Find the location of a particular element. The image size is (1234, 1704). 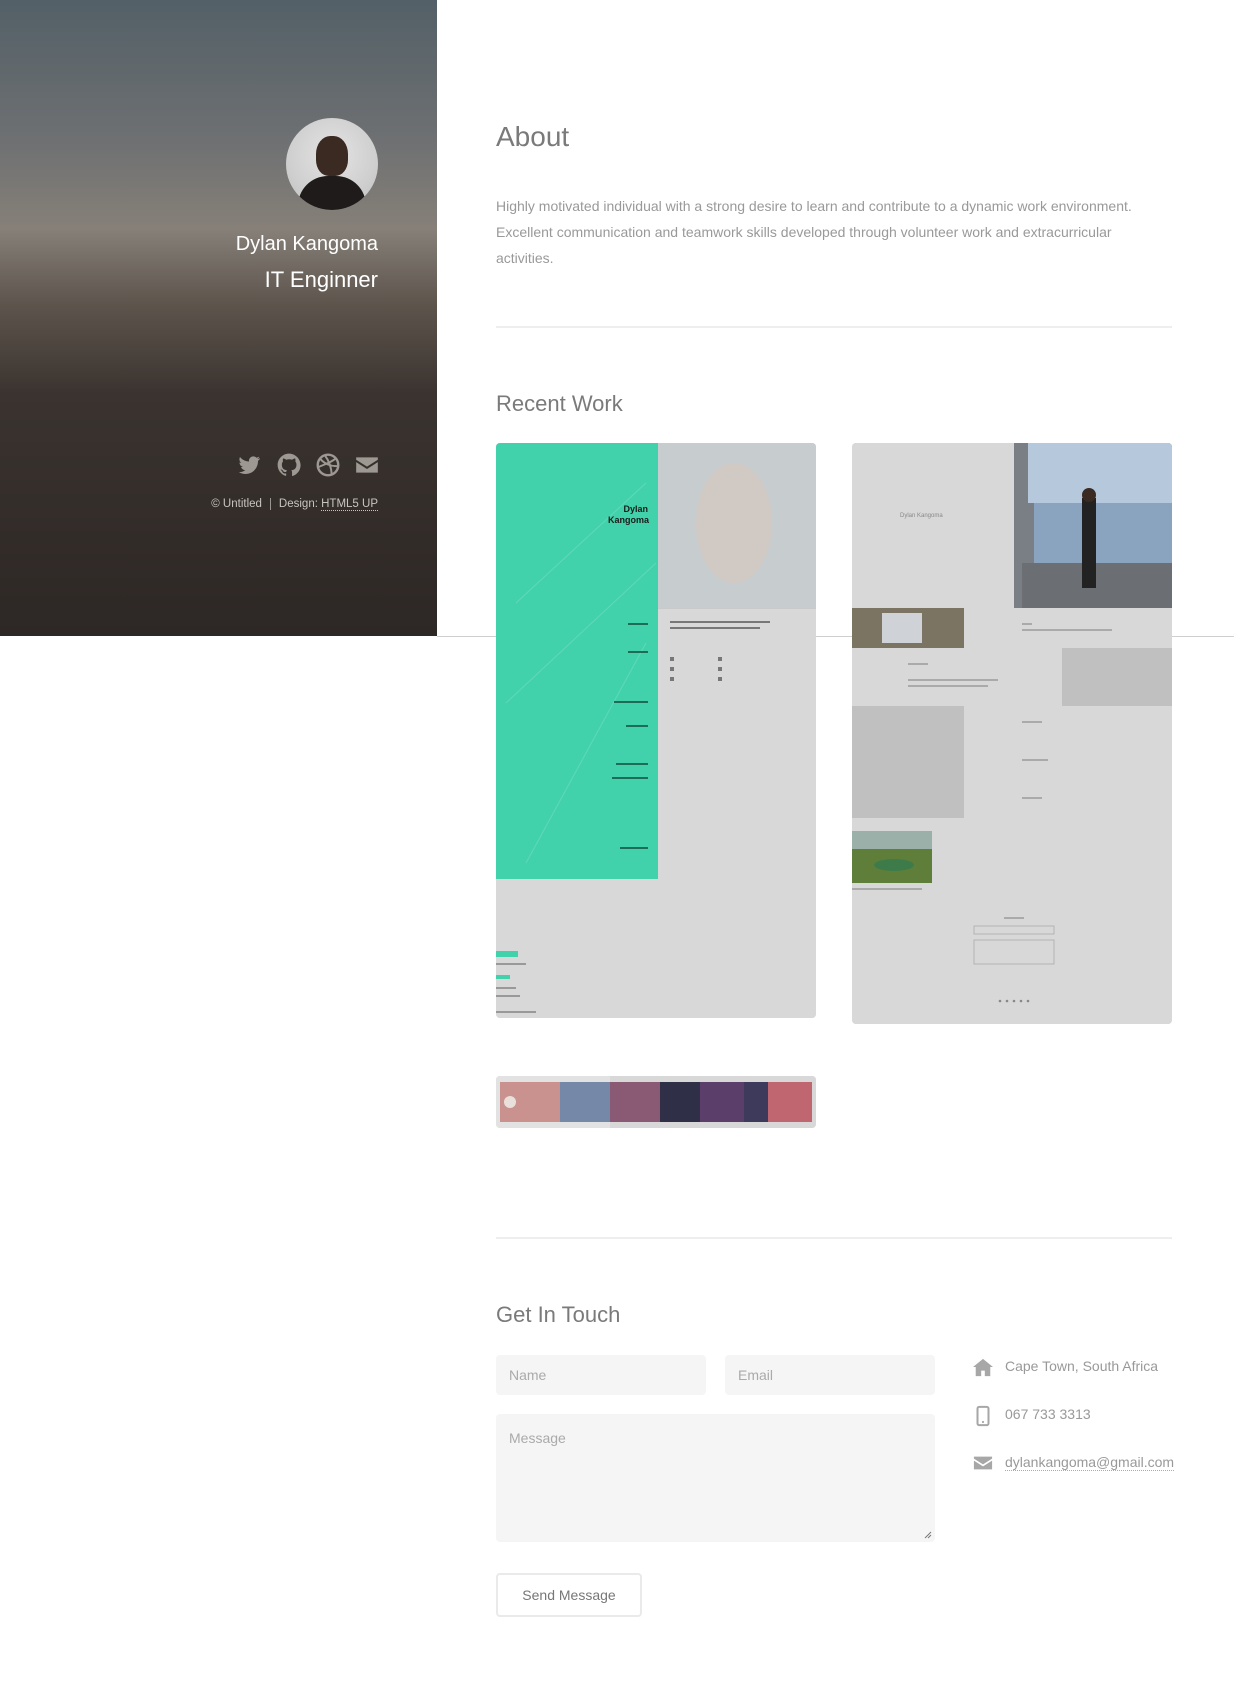

email-field: Email is located at coordinates (830, 1375).